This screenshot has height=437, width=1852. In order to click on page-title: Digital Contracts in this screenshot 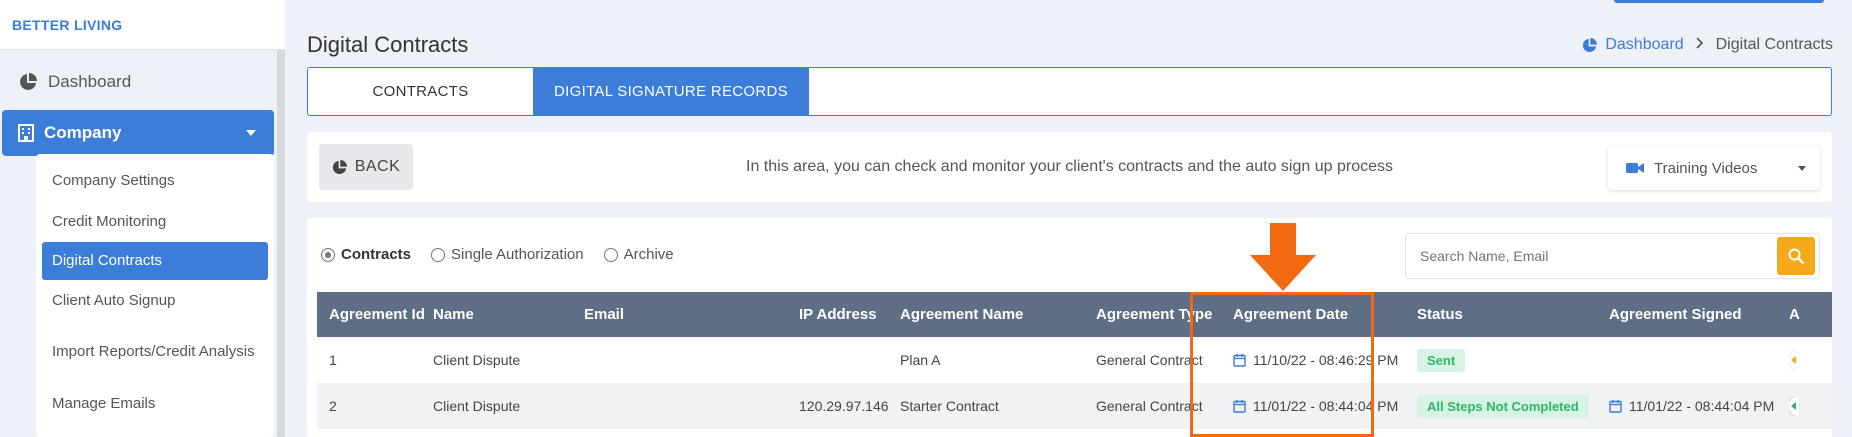, I will do `click(388, 44)`.